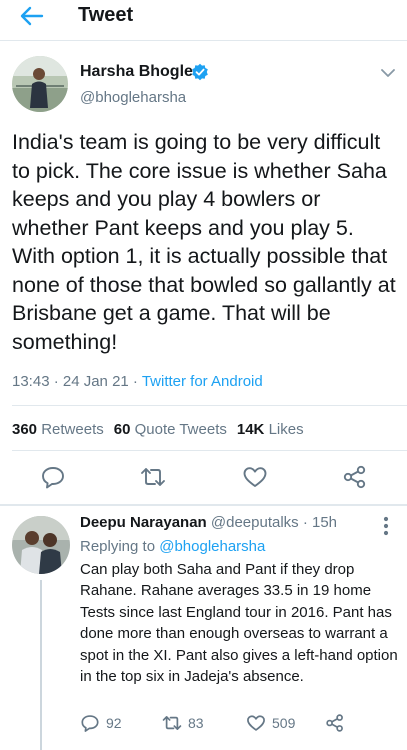 The height and width of the screenshot is (750, 407). I want to click on reply-retweets-count: 83, so click(196, 723).